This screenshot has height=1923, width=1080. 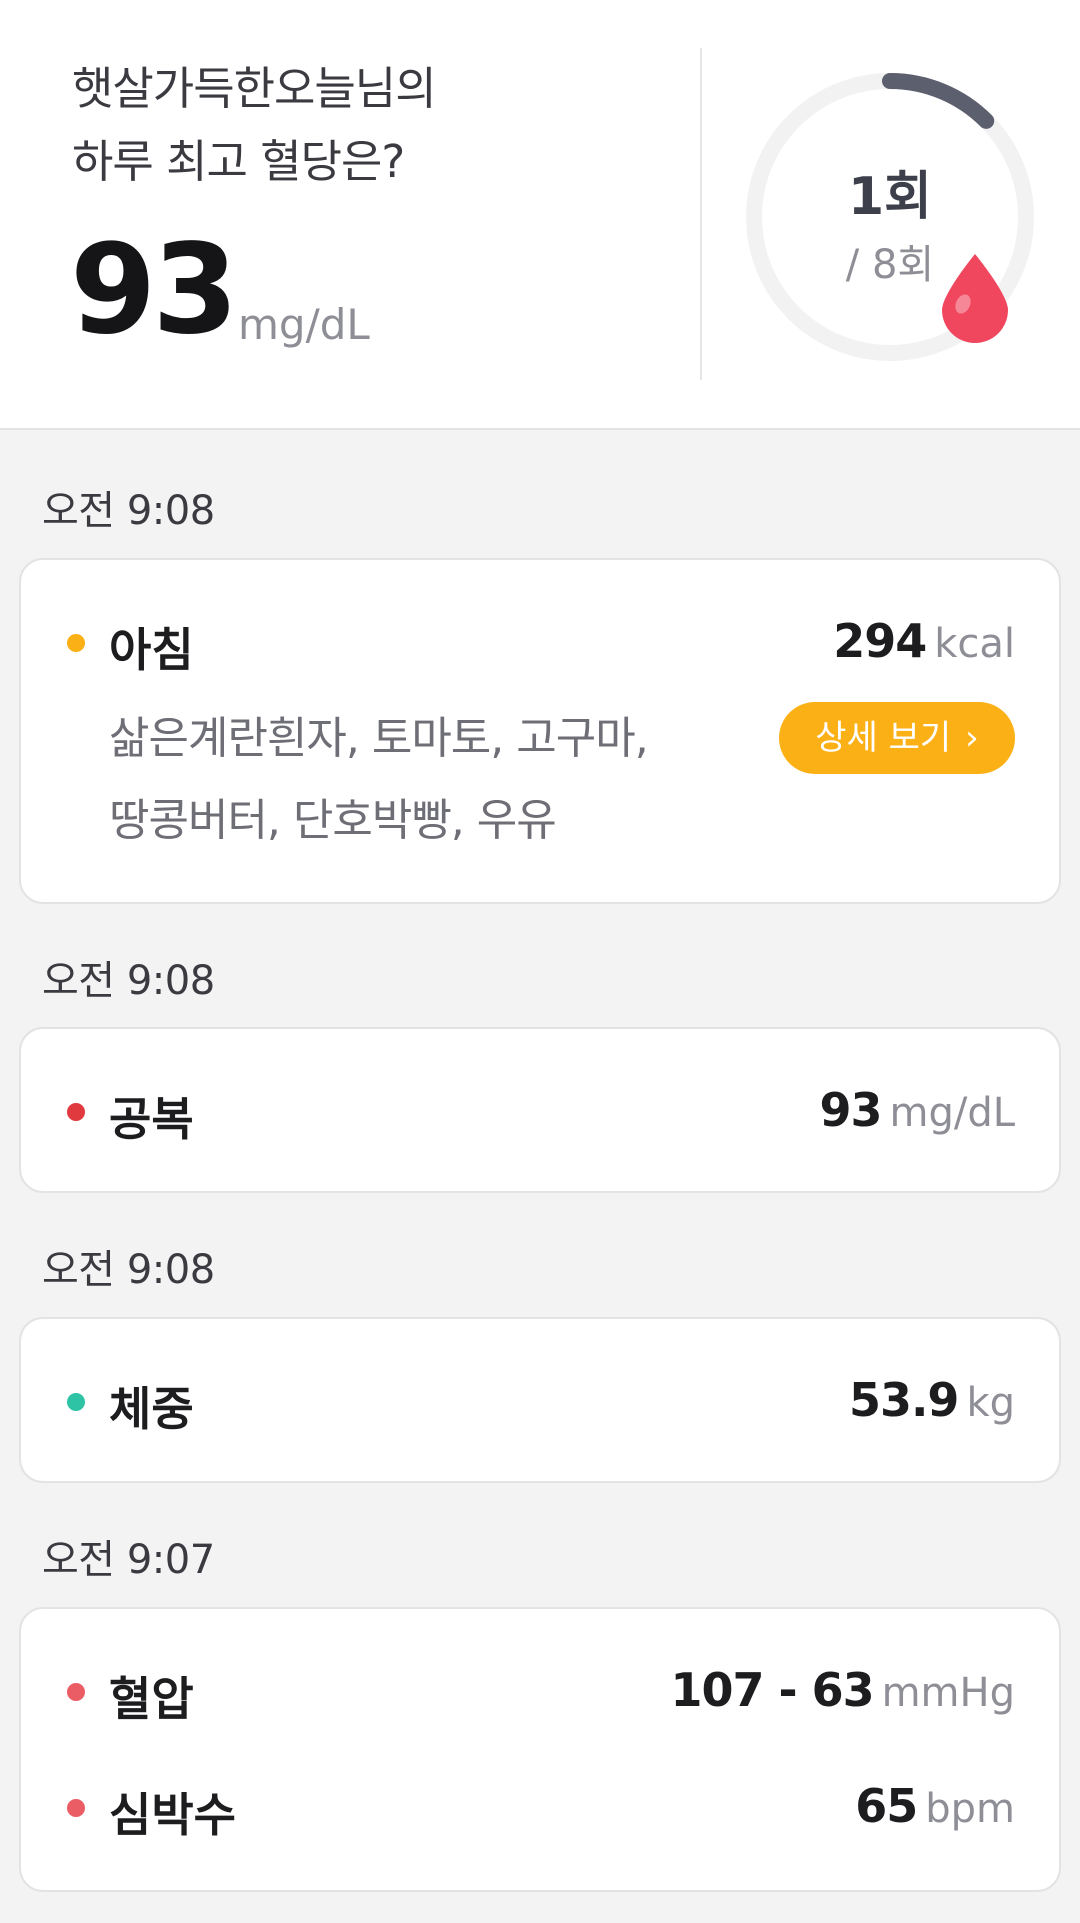 What do you see at coordinates (903, 1400) in the screenshot?
I see `weight-value: 53.9` at bounding box center [903, 1400].